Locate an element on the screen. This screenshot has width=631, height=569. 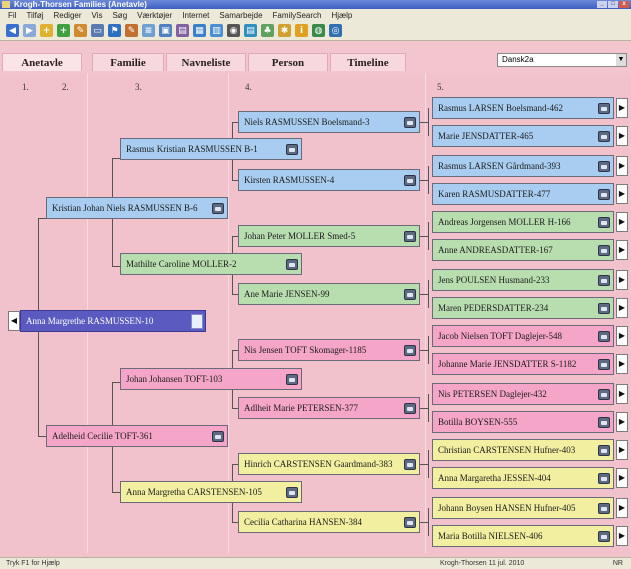
person-name: Cecilia Catharina HANSEN-384 is located at coordinates (303, 522).